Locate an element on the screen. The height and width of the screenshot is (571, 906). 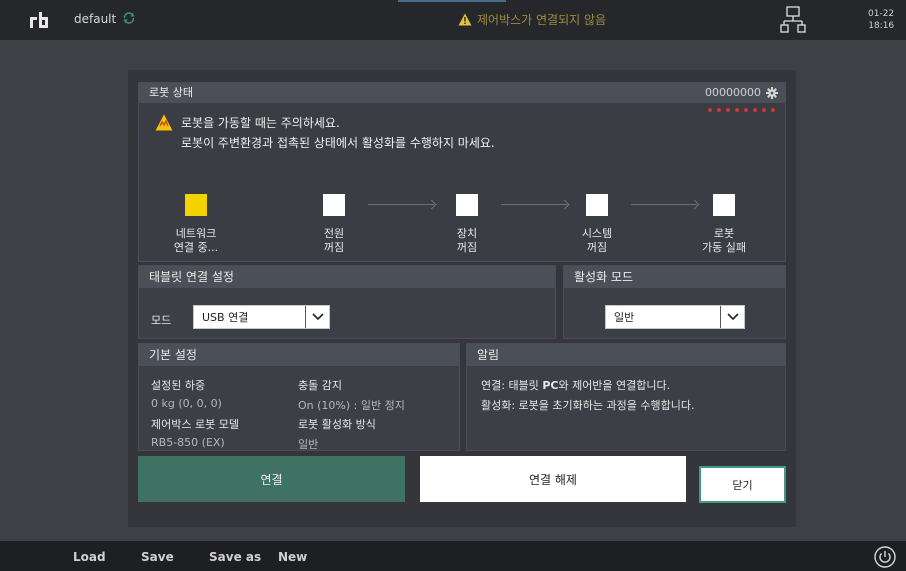
mode-select-value: USB 연결 is located at coordinates (225, 317).